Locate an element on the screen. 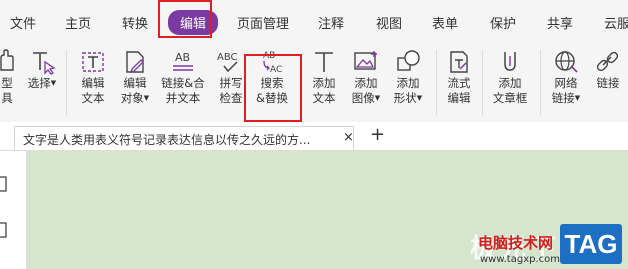 This screenshot has width=628, height=269. add-image-button: 添加 图像▼ is located at coordinates (366, 77).